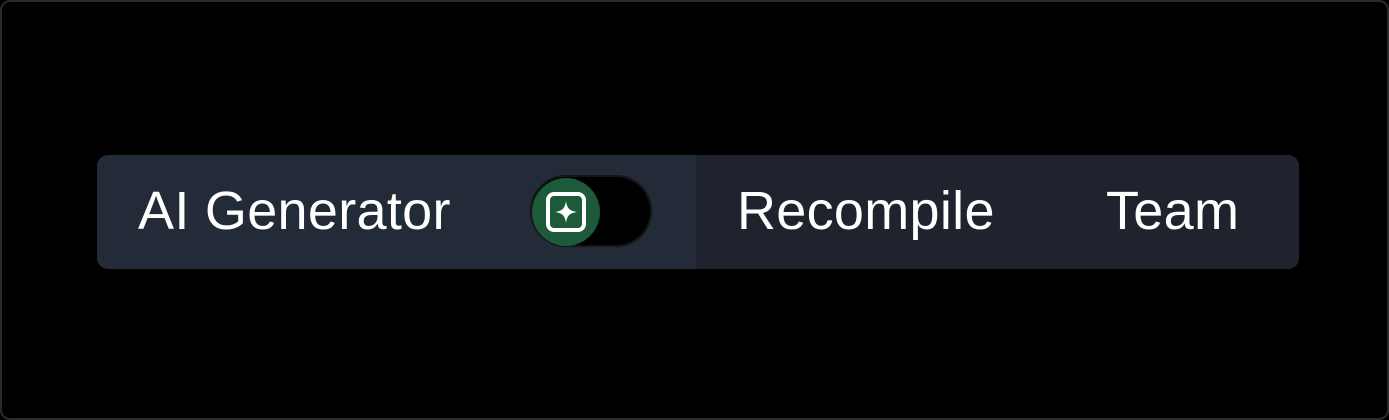 The height and width of the screenshot is (420, 1389). I want to click on sparkle-icon, so click(566, 212).